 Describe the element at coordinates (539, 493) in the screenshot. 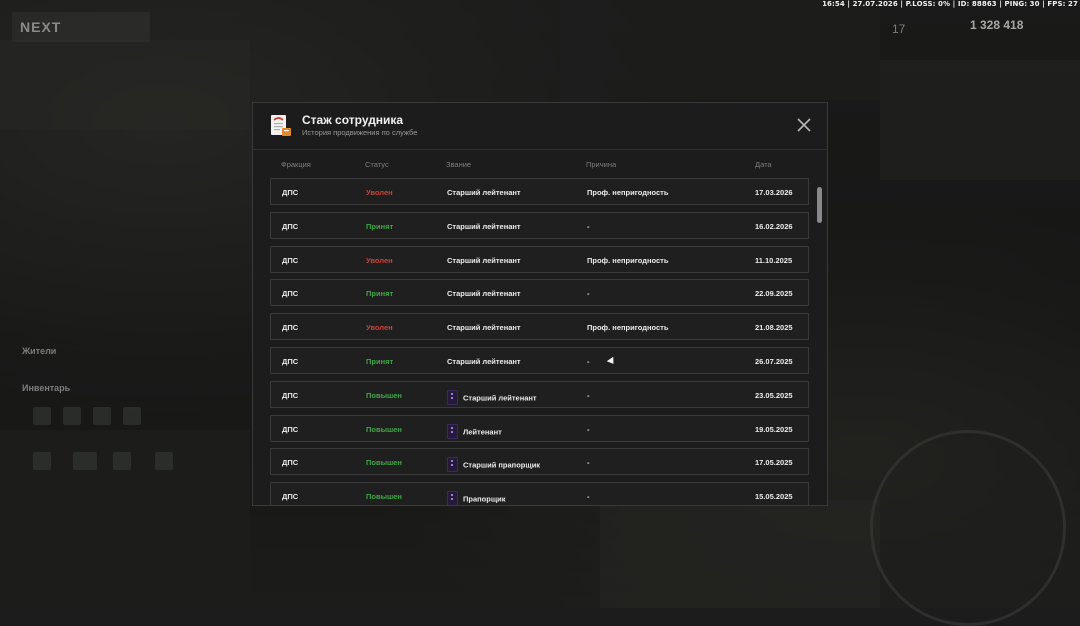

I see `table-row: ДПС Повышен Прапорщик - 15.05.2025` at that location.